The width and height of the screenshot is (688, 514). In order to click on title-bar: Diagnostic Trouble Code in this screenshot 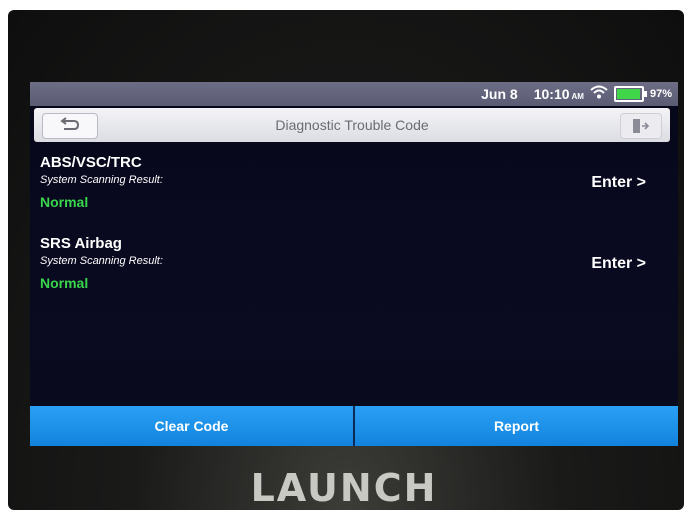, I will do `click(352, 125)`.